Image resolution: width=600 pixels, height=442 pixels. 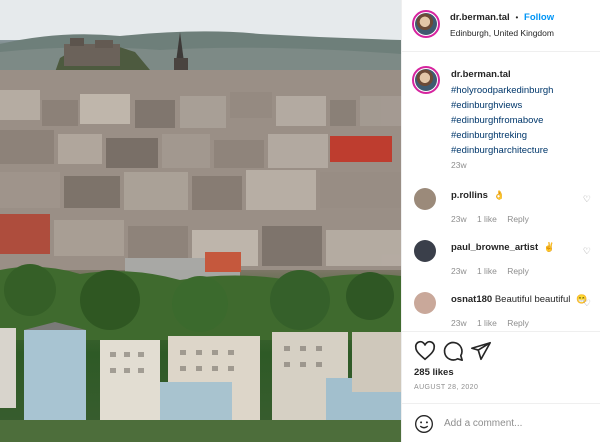 What do you see at coordinates (453, 351) in the screenshot?
I see `comment-icon` at bounding box center [453, 351].